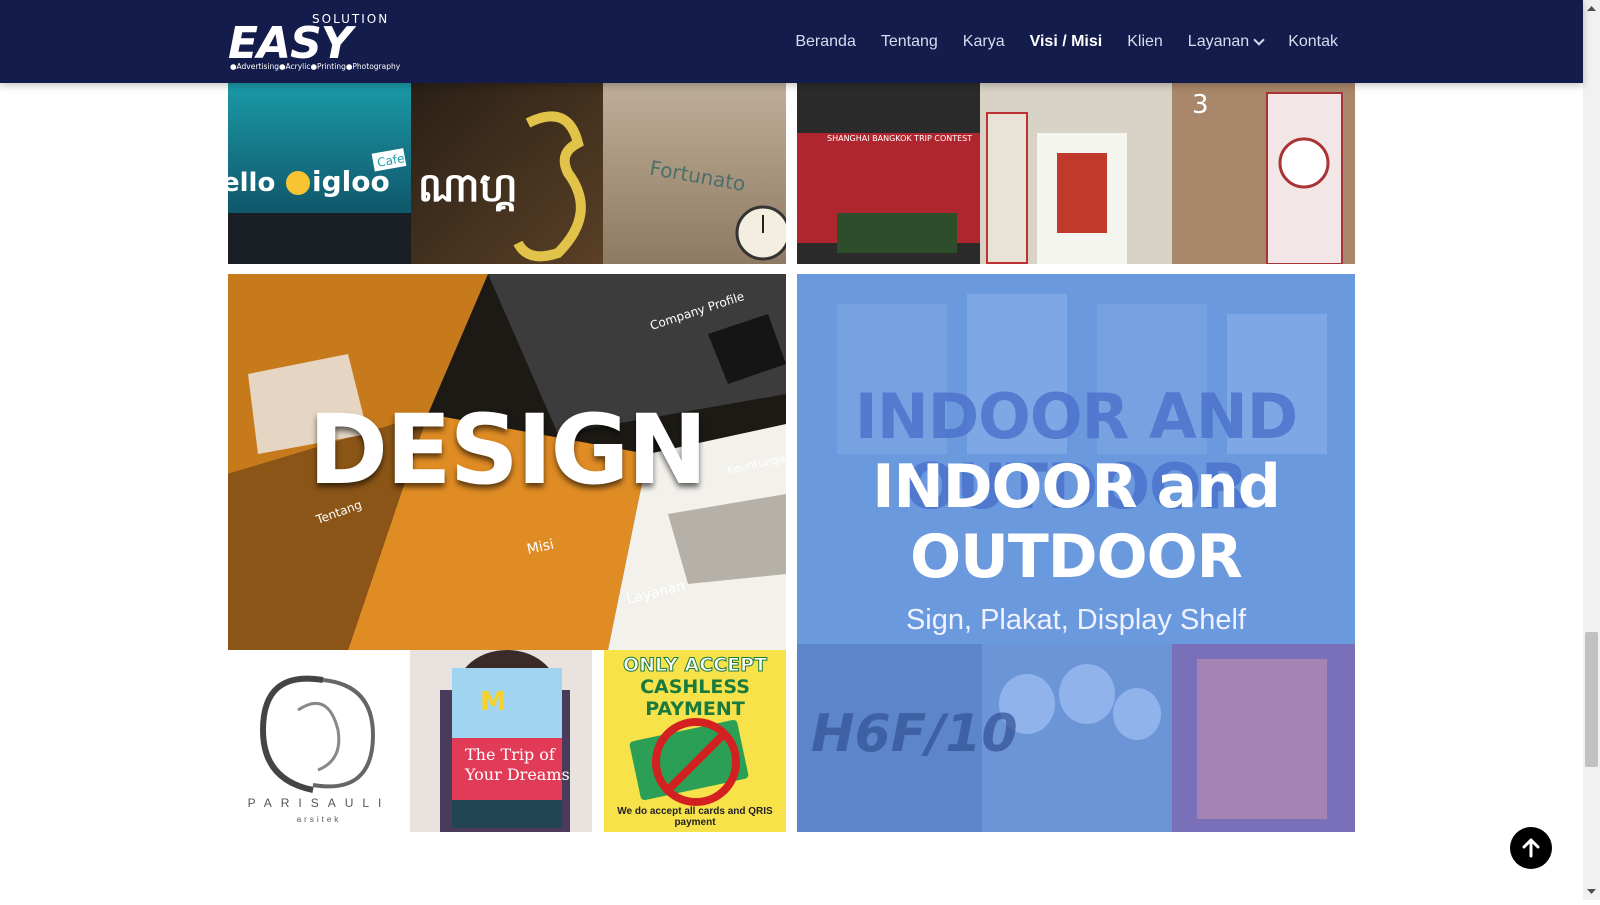  What do you see at coordinates (1591, 891) in the screenshot?
I see `scroll-down-arrow-icon` at bounding box center [1591, 891].